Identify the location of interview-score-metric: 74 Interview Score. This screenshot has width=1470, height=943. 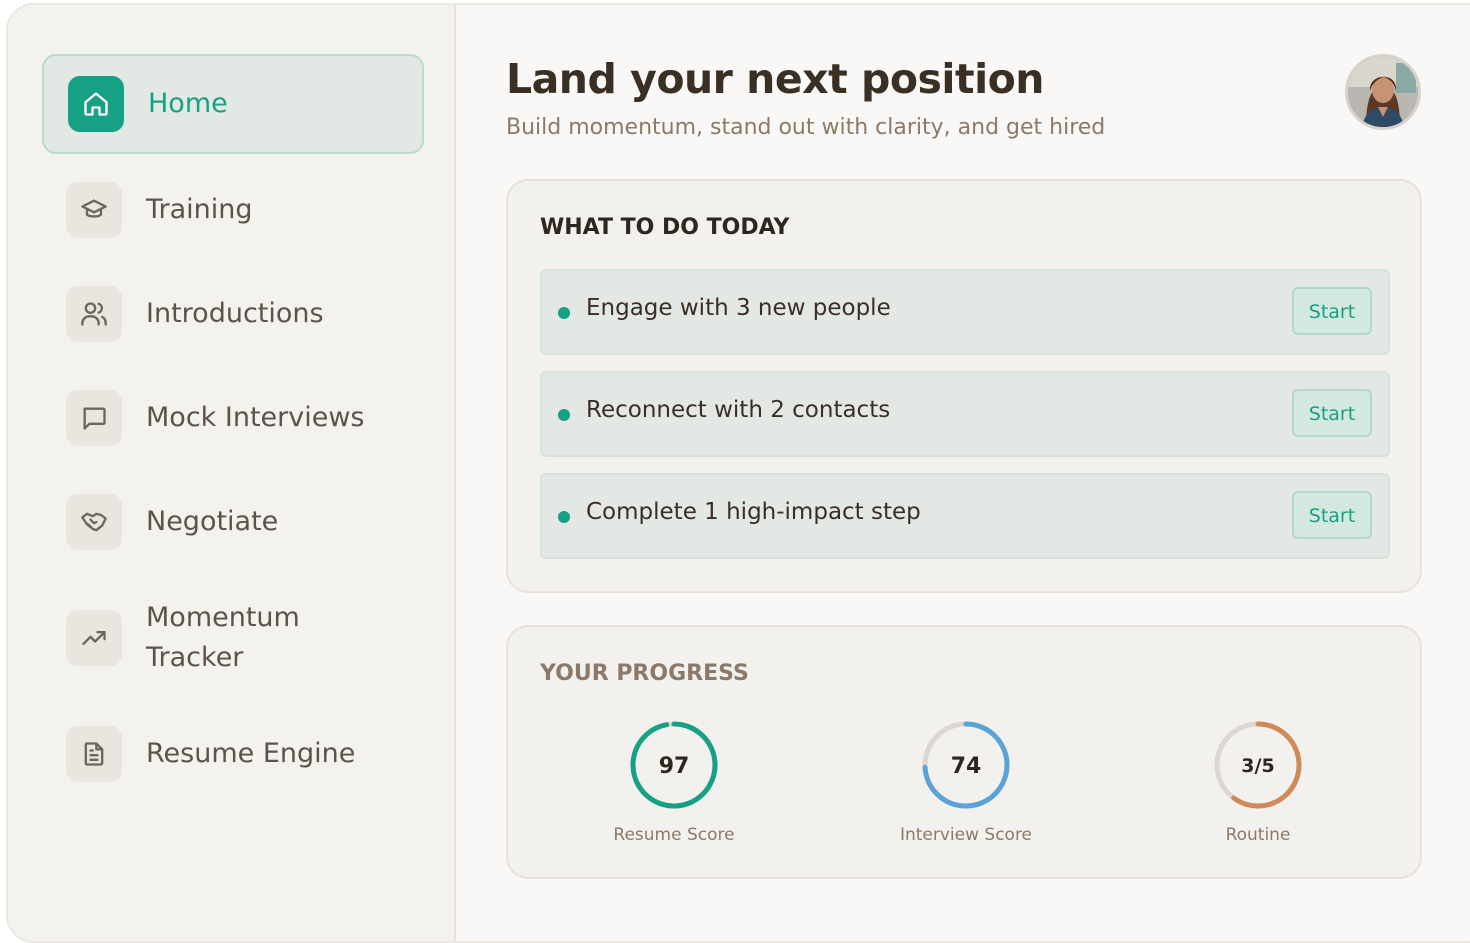
(966, 782).